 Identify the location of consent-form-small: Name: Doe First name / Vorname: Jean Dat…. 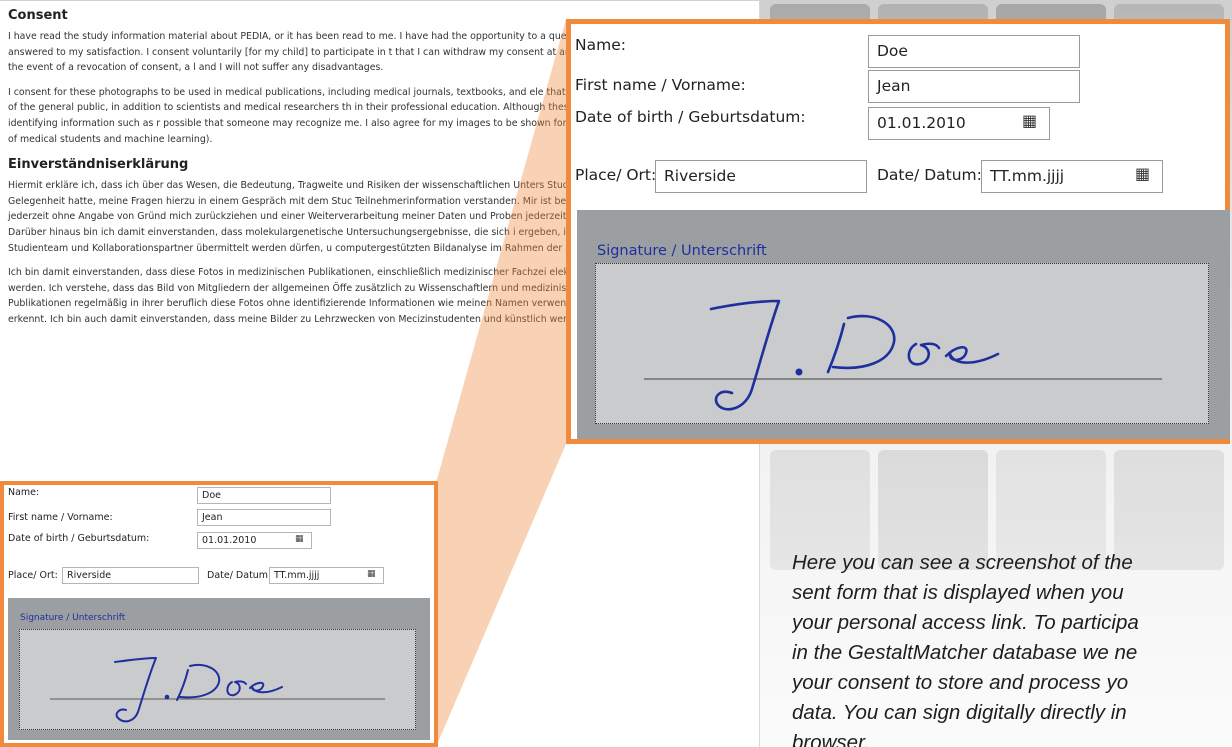
(219, 614).